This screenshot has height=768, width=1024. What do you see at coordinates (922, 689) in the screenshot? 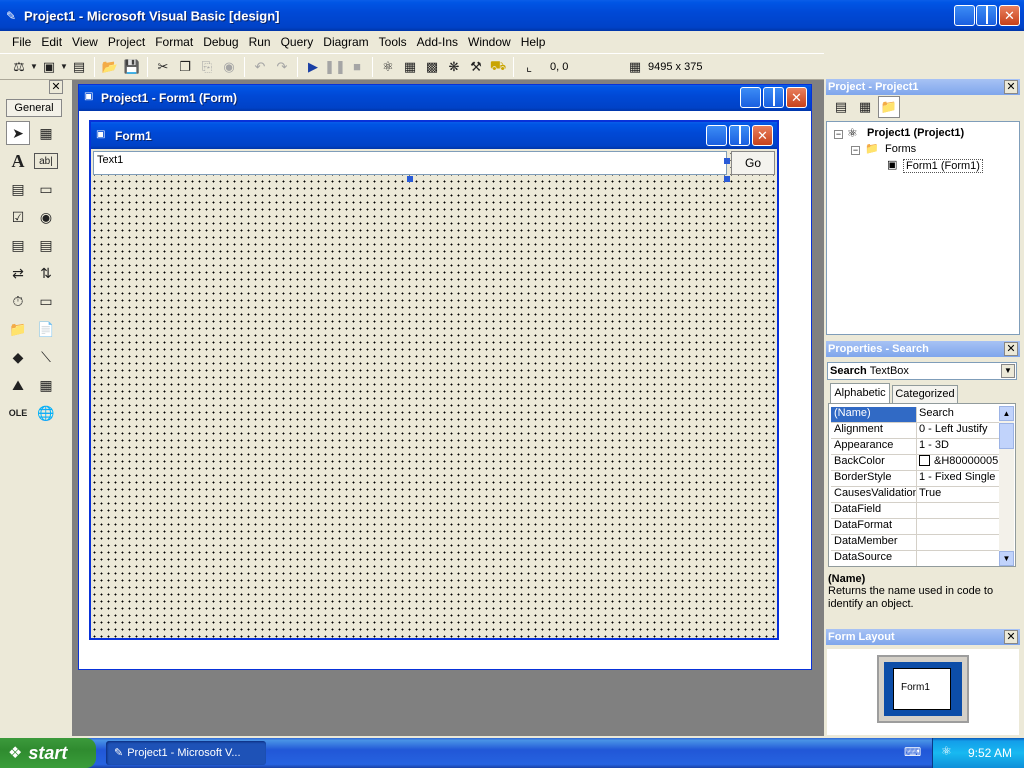
I see `layout-form-preview: Form1` at bounding box center [922, 689].